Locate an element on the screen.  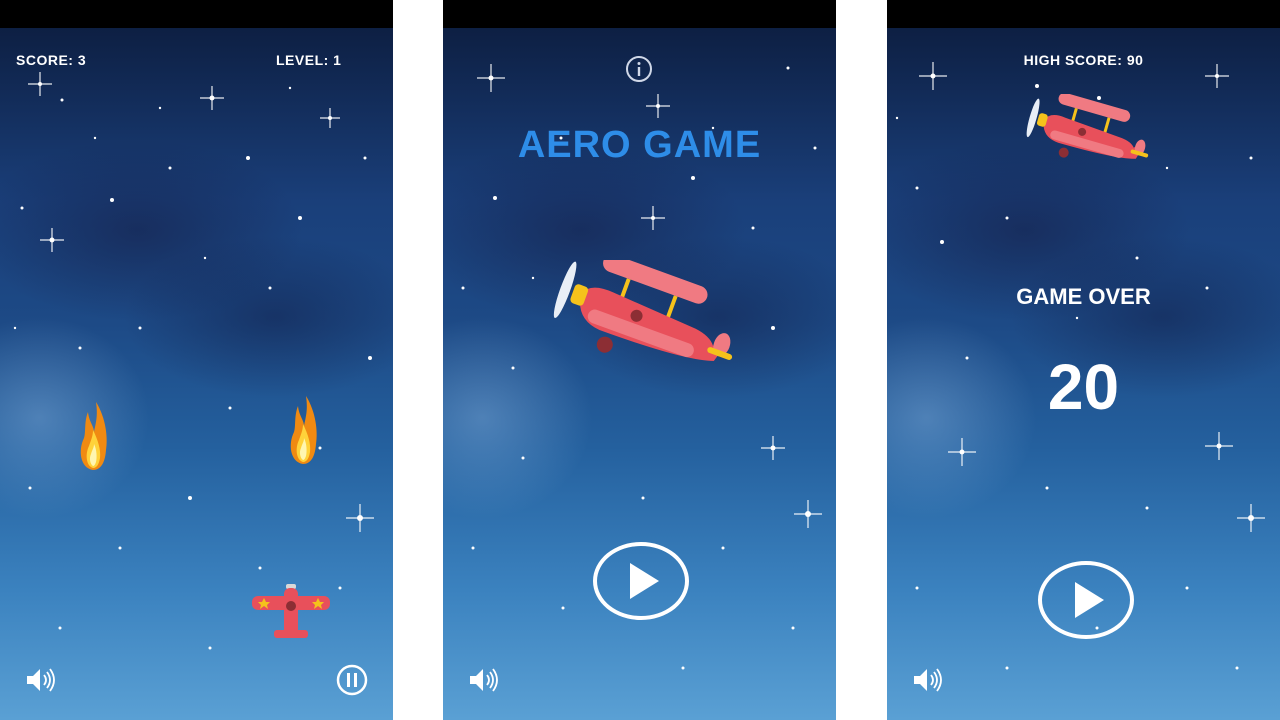
info-icon is located at coordinates (639, 69).